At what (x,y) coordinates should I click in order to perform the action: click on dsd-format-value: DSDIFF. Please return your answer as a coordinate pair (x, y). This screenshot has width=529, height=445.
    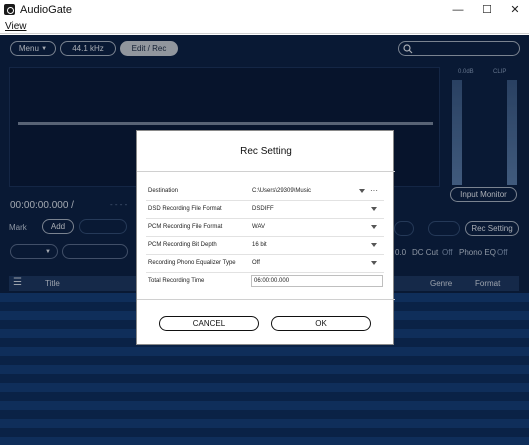
    Looking at the image, I should click on (263, 209).